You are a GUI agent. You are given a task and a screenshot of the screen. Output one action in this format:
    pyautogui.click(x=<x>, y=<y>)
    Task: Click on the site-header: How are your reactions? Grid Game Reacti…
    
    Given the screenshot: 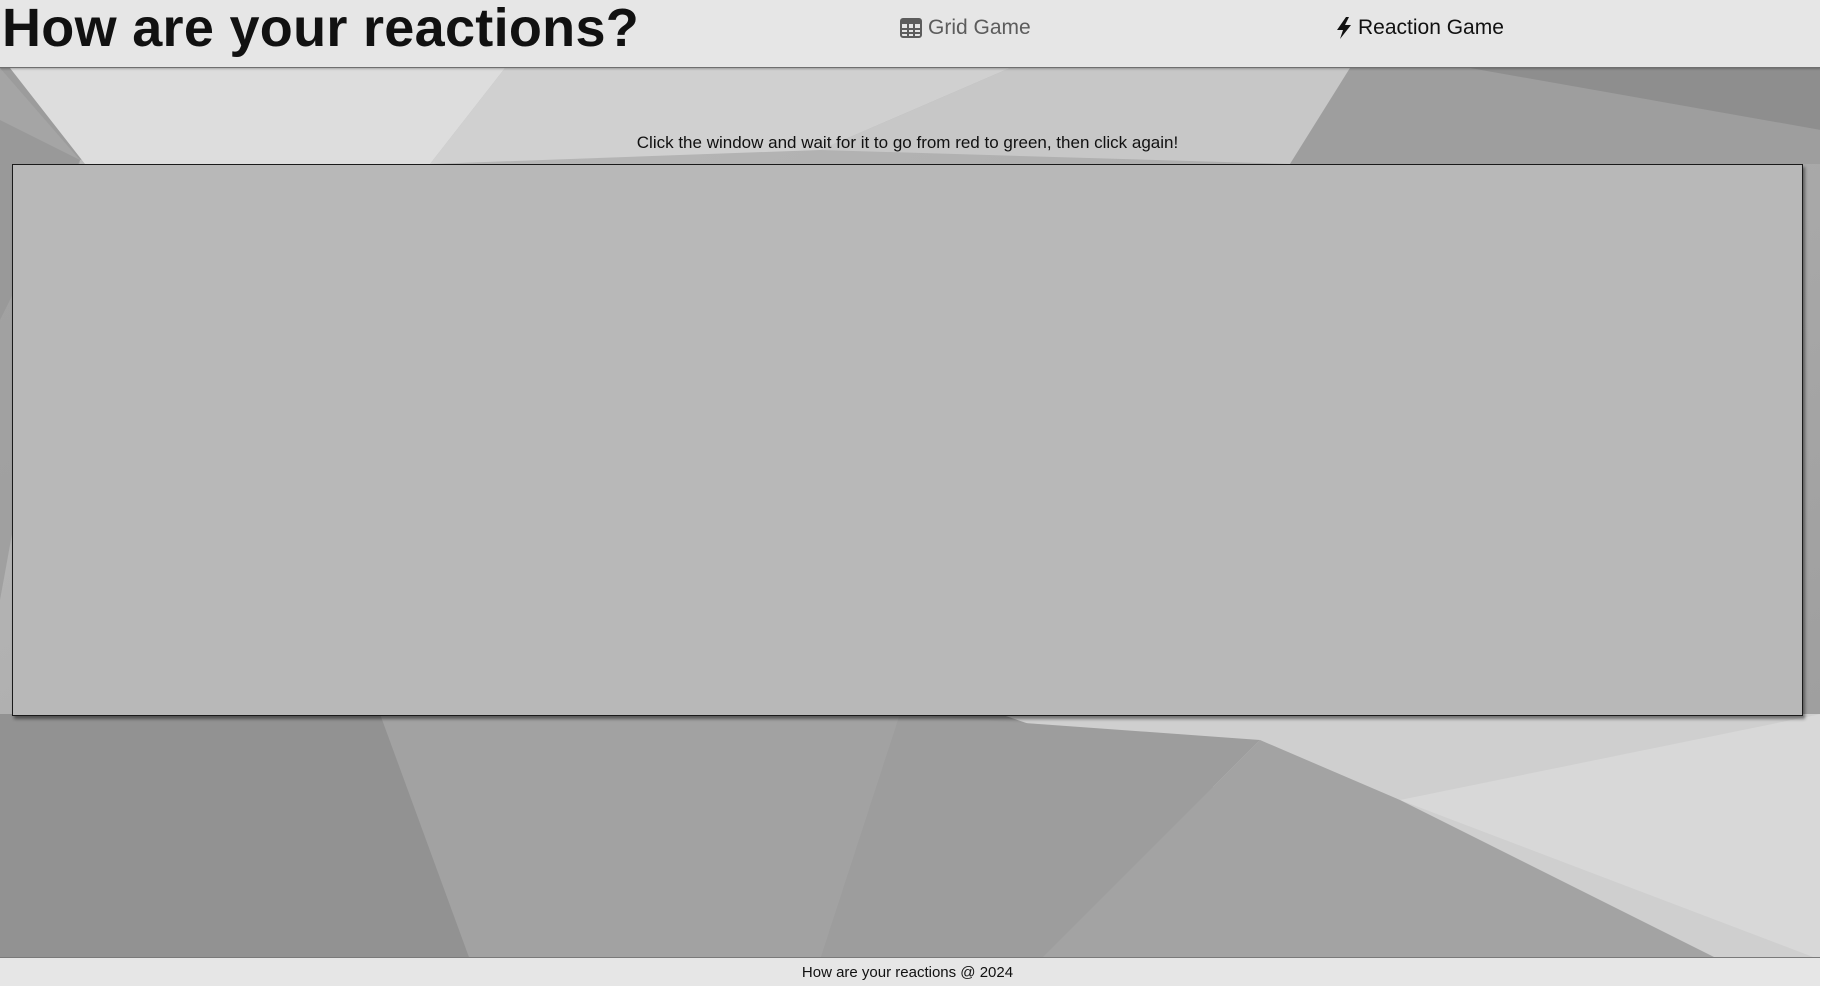 What is the action you would take?
    pyautogui.click(x=910, y=34)
    